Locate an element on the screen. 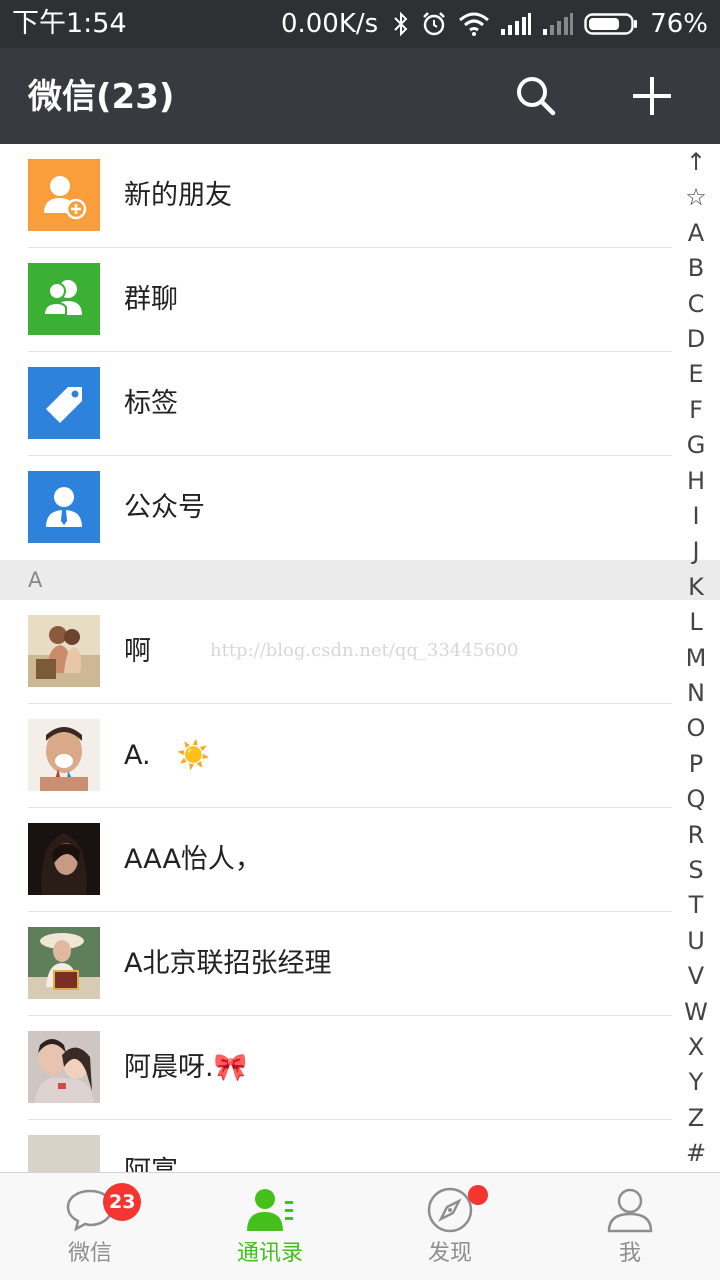 The height and width of the screenshot is (1280, 720). tab-discover: 发现 is located at coordinates (450, 1226).